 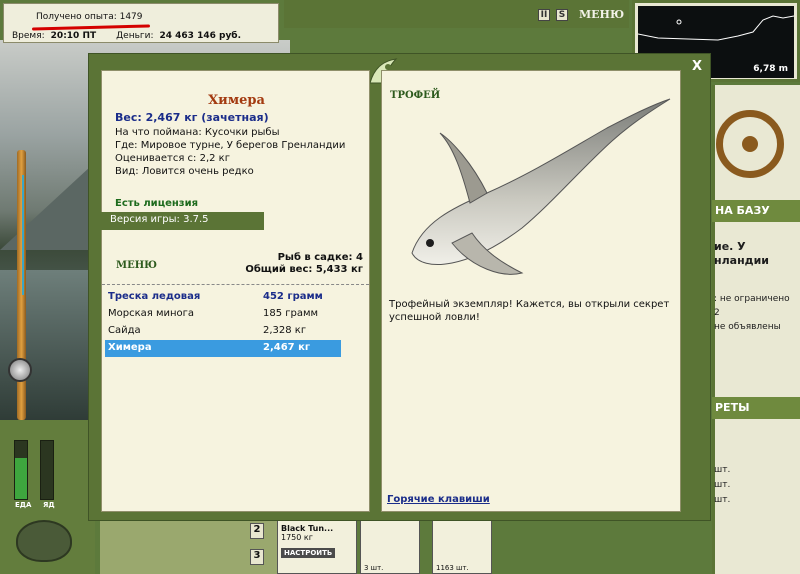 I want to click on catch-fish-weight: 2,467 кг, so click(x=287, y=347).